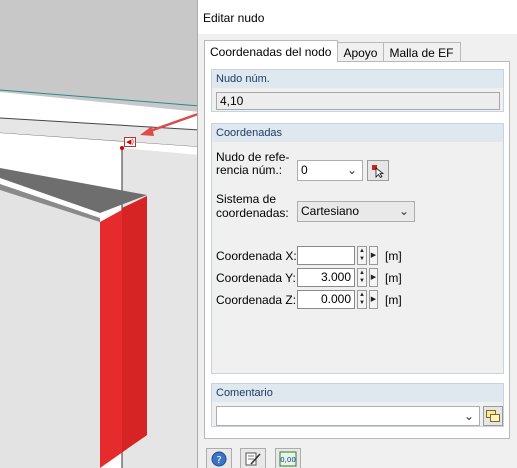 The height and width of the screenshot is (468, 517). Describe the element at coordinates (256, 278) in the screenshot. I see `coord-y-label: Coordenada Y:` at that location.